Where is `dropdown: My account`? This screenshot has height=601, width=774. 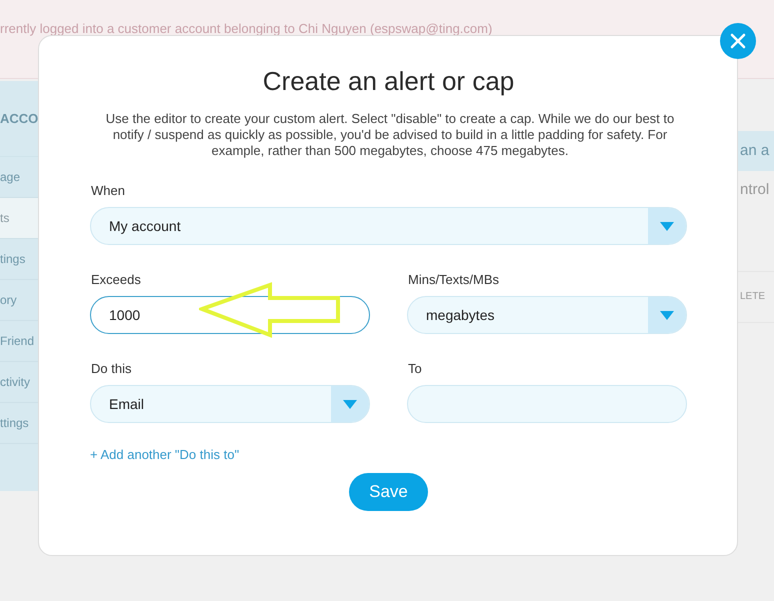
dropdown: My account is located at coordinates (388, 226).